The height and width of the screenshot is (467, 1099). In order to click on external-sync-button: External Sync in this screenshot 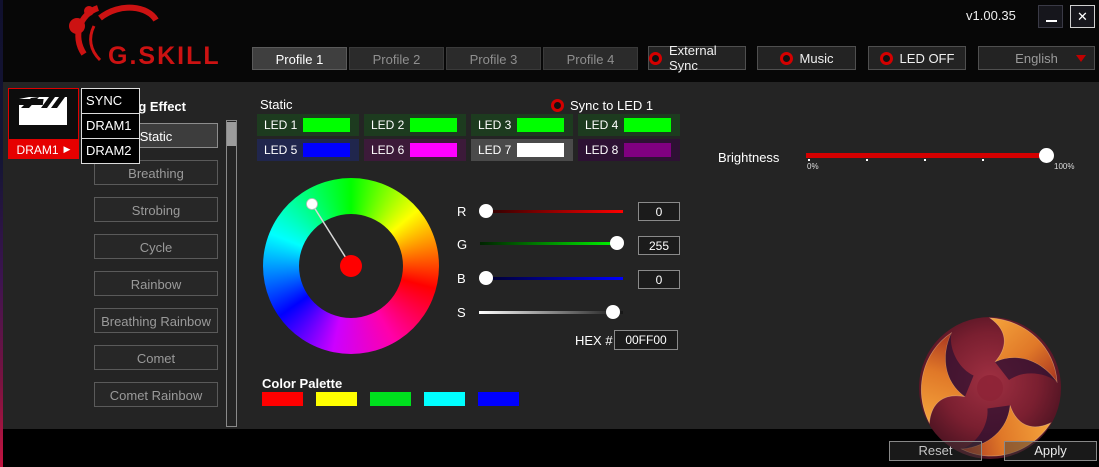, I will do `click(697, 58)`.